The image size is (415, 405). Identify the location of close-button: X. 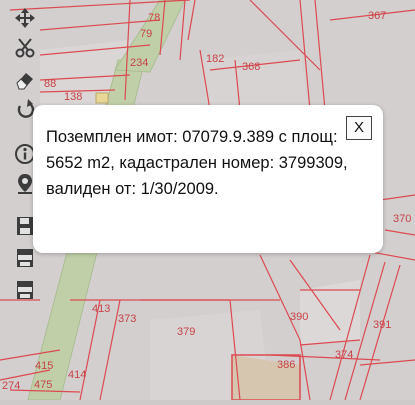
(359, 128).